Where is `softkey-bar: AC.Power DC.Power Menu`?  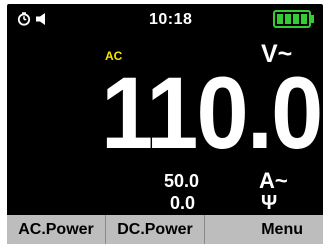
softkey-bar: AC.Power DC.Power Menu is located at coordinates (165, 229).